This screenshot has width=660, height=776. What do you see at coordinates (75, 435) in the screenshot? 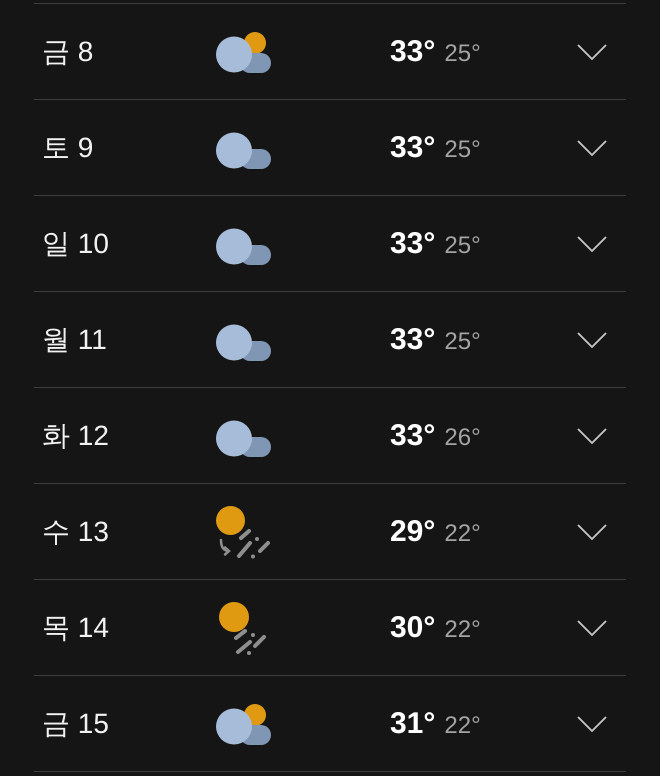
I see `day-label: 화 12` at bounding box center [75, 435].